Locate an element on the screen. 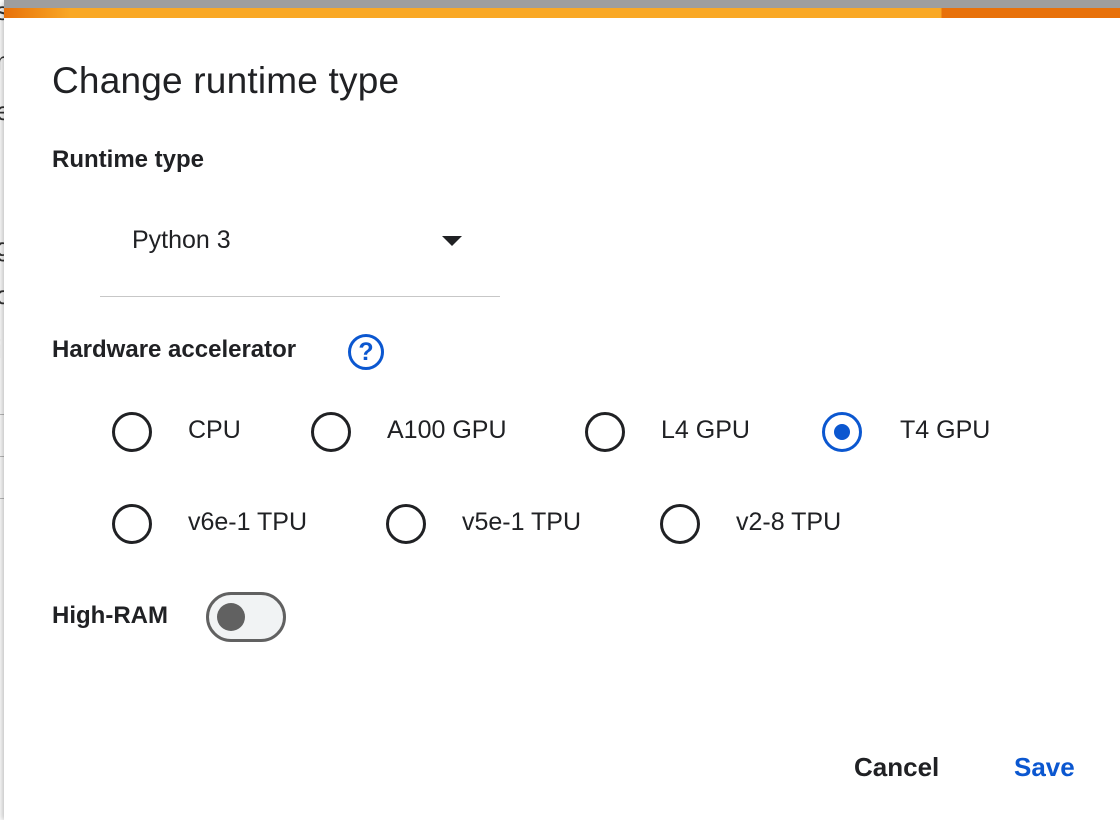 The image size is (1120, 820). radio-label: v2-8 TPU is located at coordinates (789, 522).